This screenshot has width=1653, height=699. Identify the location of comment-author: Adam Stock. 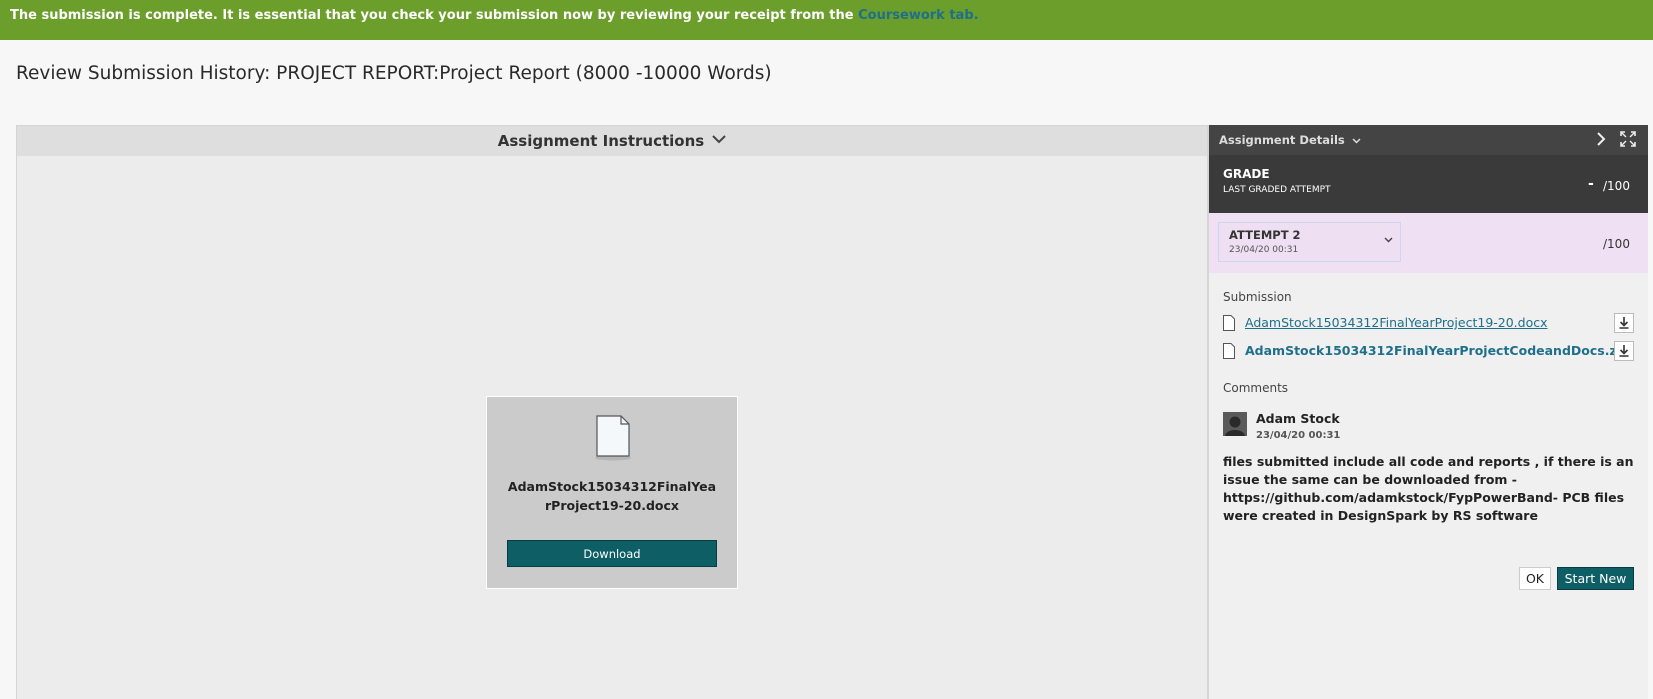
(1298, 418).